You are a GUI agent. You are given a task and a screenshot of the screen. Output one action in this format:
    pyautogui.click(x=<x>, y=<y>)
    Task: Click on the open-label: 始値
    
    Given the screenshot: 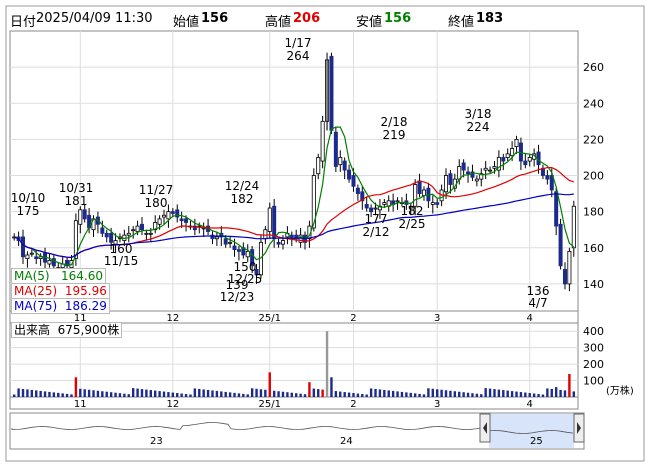 What is the action you would take?
    pyautogui.click(x=186, y=22)
    